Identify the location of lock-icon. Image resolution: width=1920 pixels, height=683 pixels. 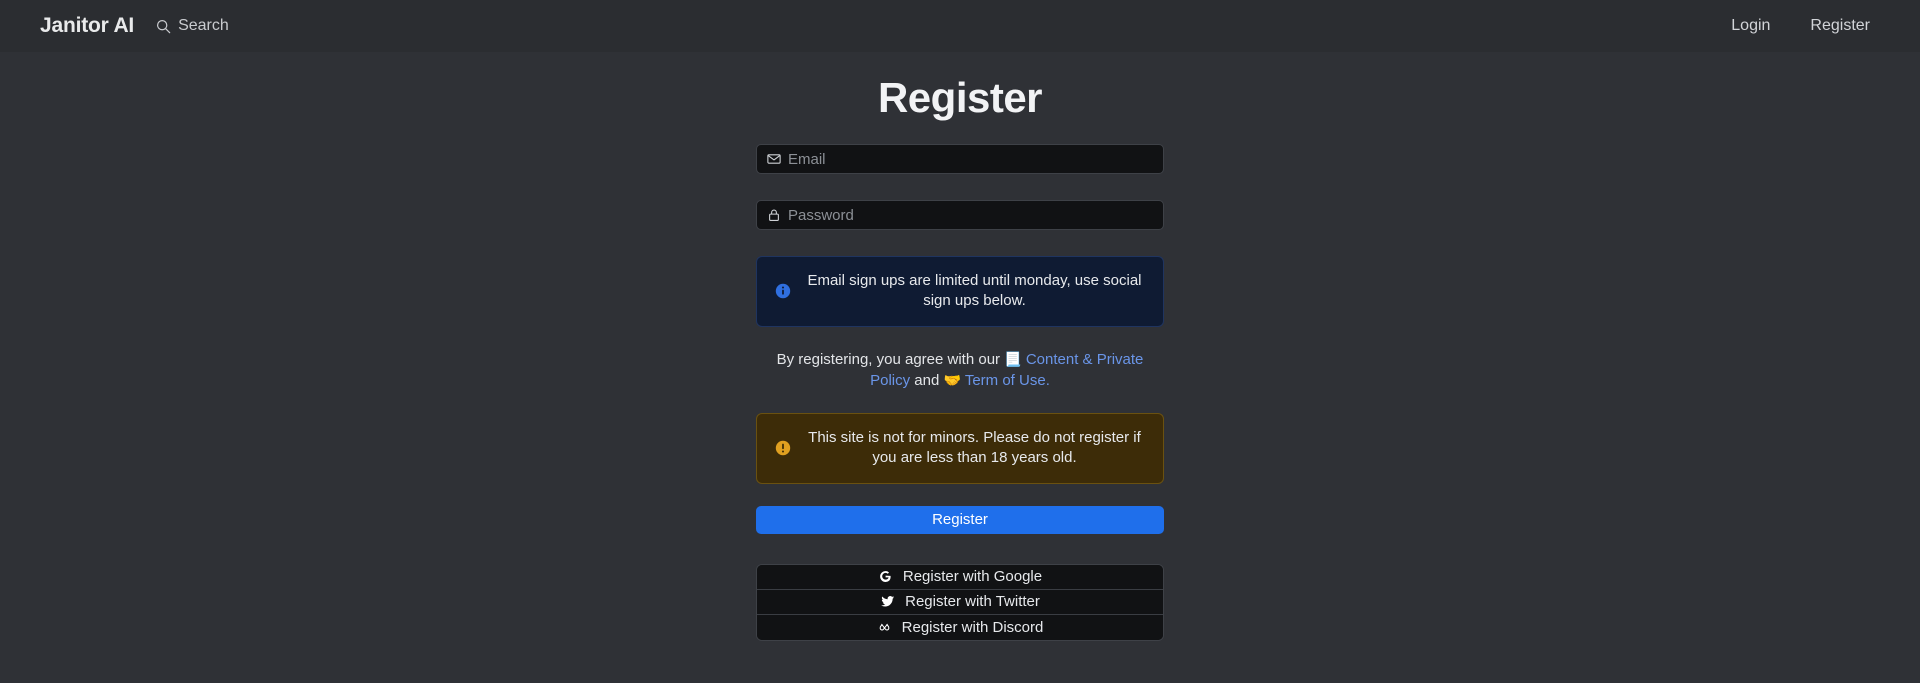
(774, 215).